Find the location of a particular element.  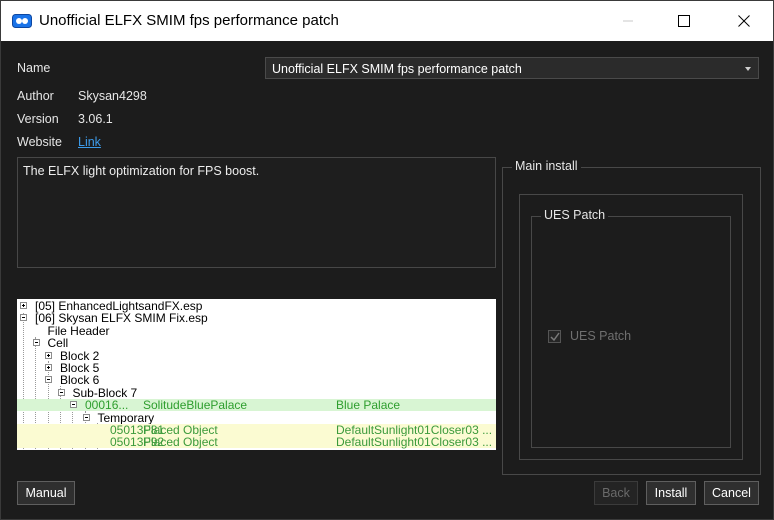

ues-patch-group-title: UES Patch is located at coordinates (575, 215).